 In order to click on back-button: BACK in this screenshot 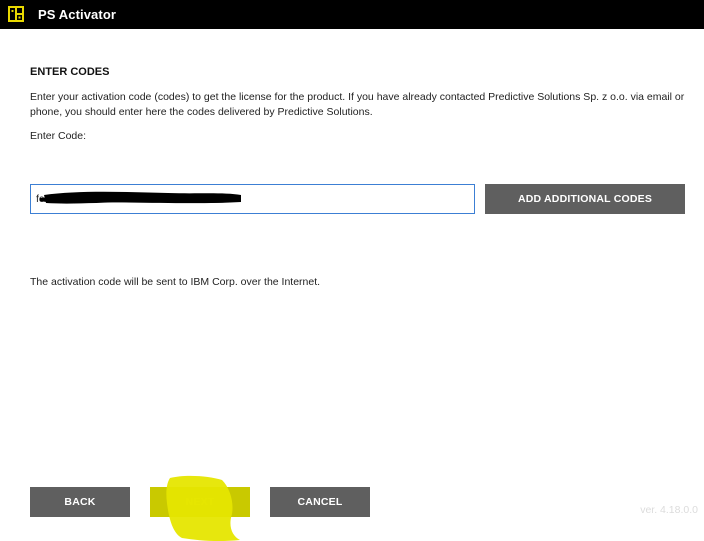, I will do `click(80, 502)`.